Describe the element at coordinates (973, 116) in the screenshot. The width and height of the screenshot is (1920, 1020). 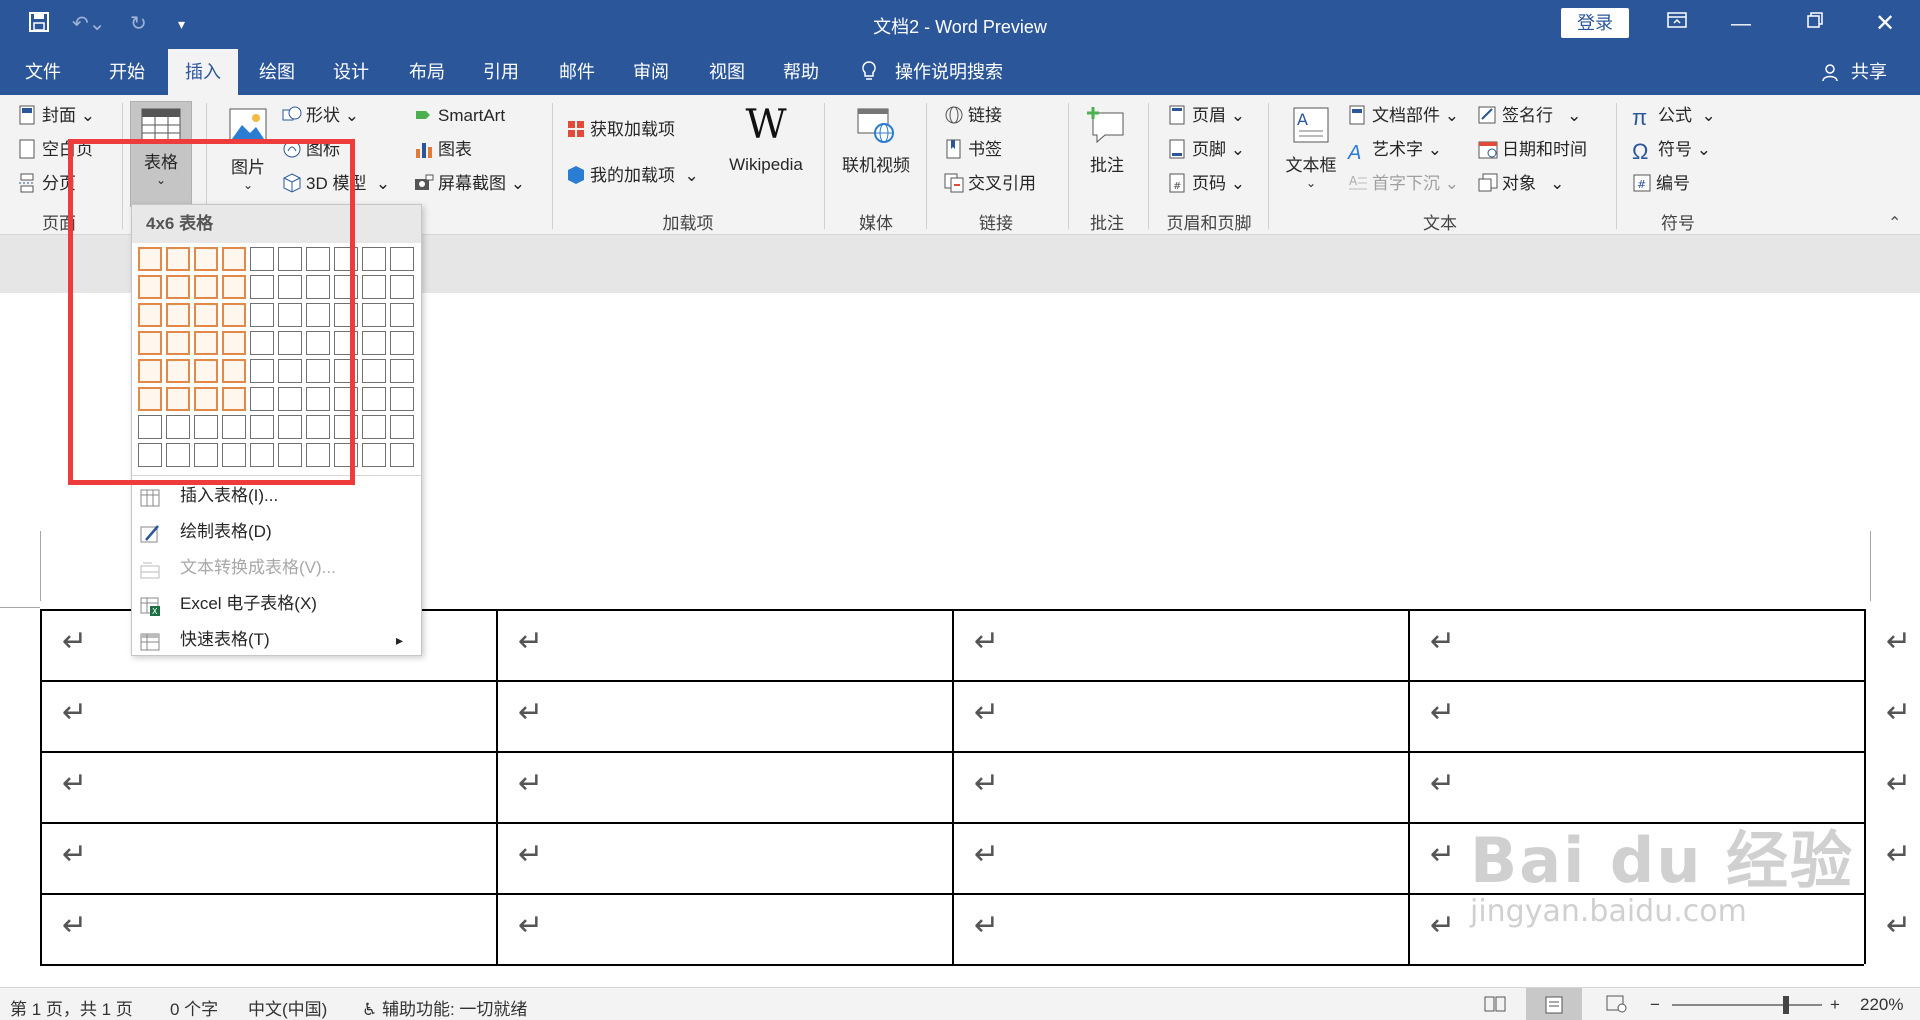
I see `link-button: 链接` at that location.